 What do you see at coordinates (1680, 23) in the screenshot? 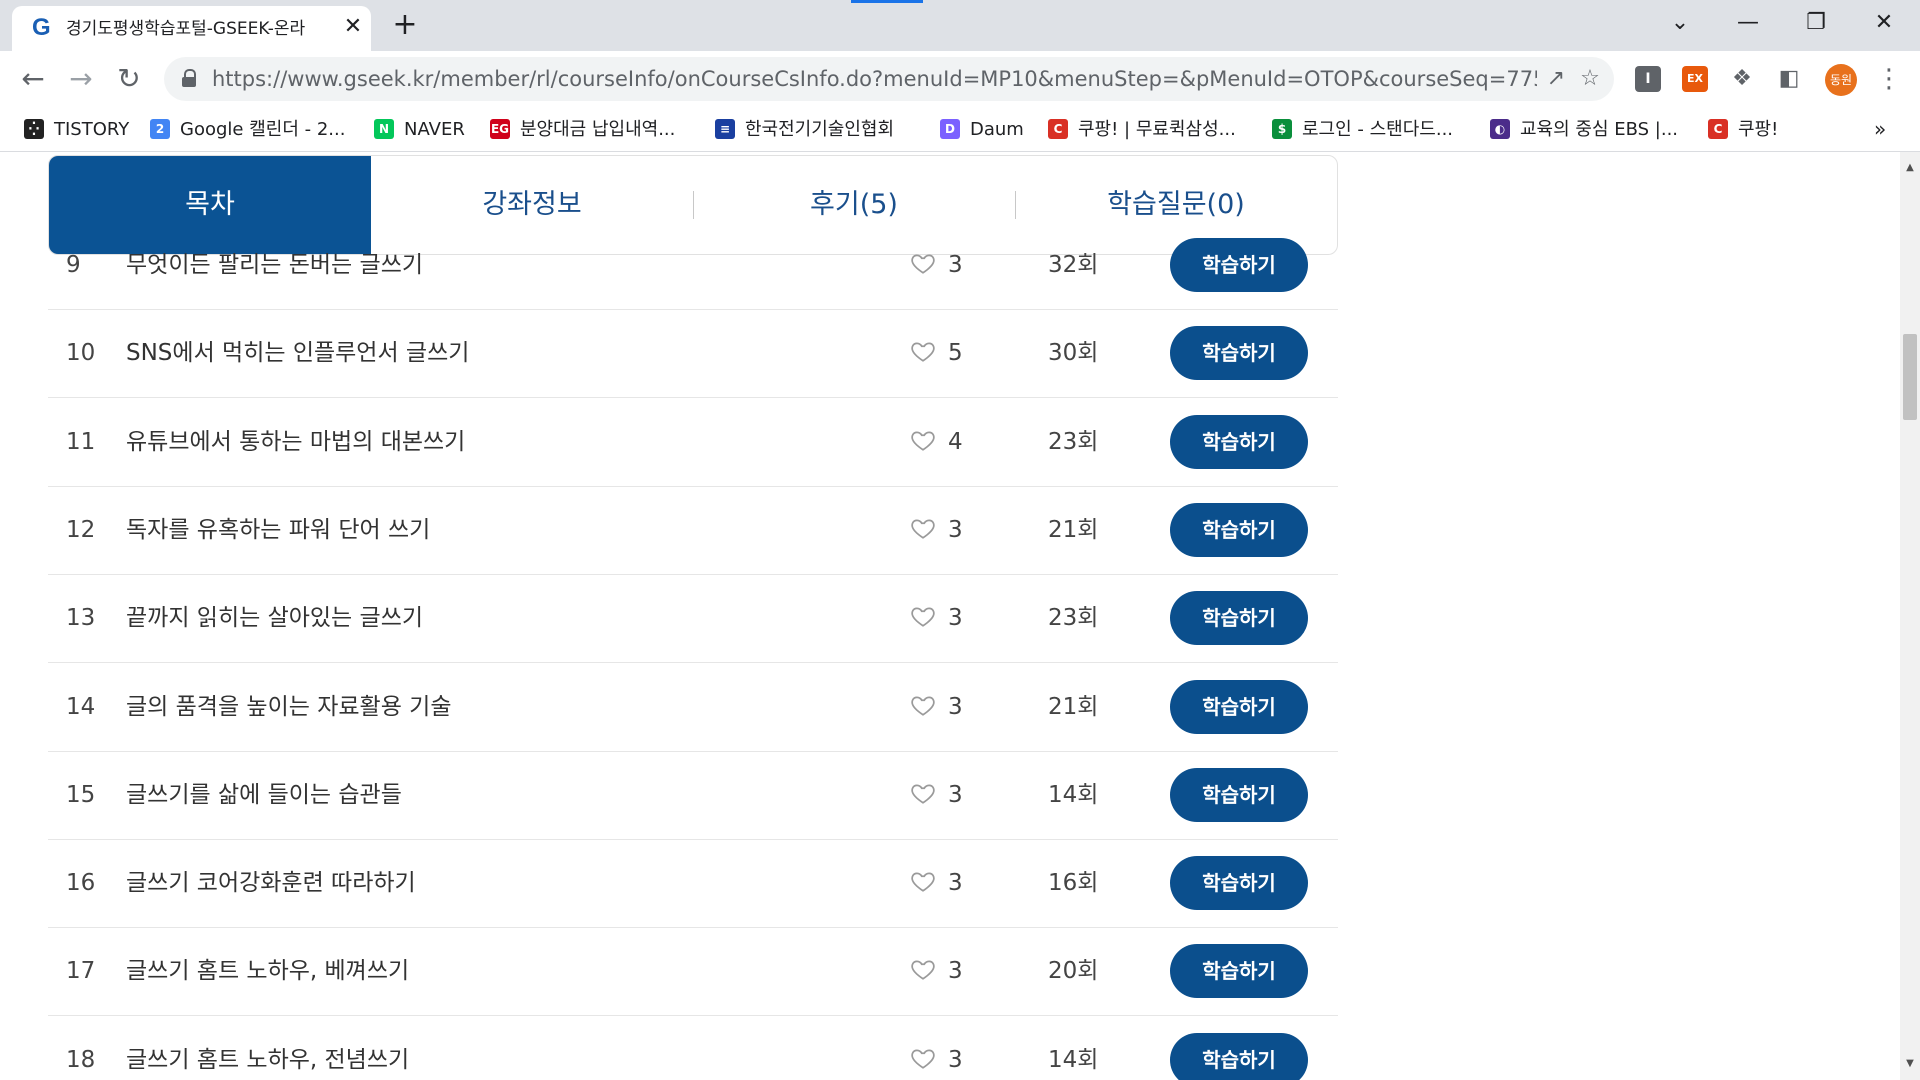
I see `tab-search-chevron-icon: ⌄` at bounding box center [1680, 23].